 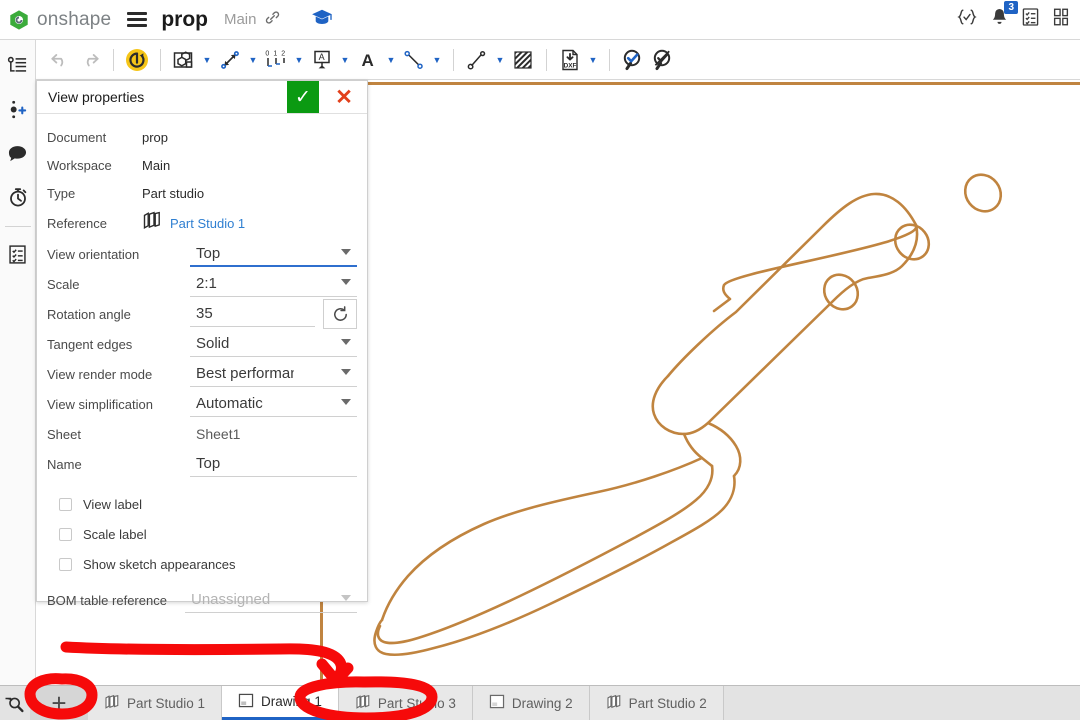 What do you see at coordinates (272, 19) in the screenshot?
I see `link-icon` at bounding box center [272, 19].